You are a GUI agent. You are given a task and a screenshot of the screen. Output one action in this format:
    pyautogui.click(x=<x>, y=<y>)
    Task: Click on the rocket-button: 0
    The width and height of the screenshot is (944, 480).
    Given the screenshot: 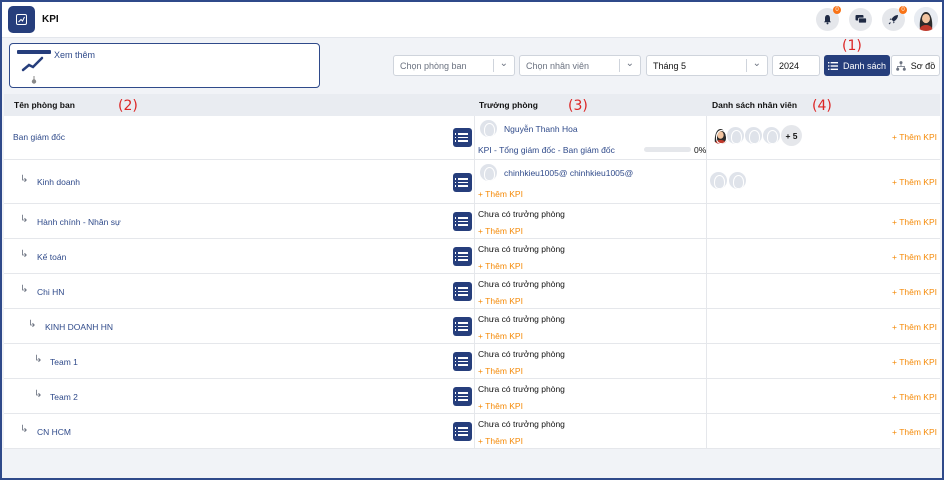 What is the action you would take?
    pyautogui.click(x=894, y=18)
    